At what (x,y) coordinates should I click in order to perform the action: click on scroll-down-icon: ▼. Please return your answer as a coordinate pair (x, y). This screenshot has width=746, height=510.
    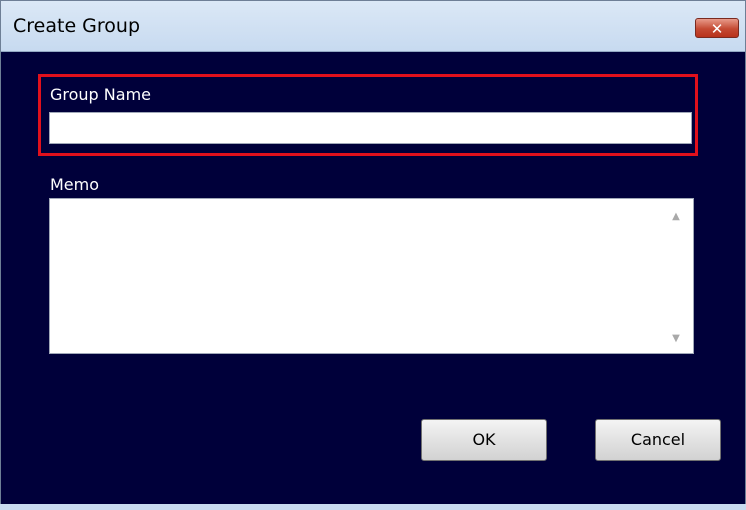
    Looking at the image, I should click on (676, 339).